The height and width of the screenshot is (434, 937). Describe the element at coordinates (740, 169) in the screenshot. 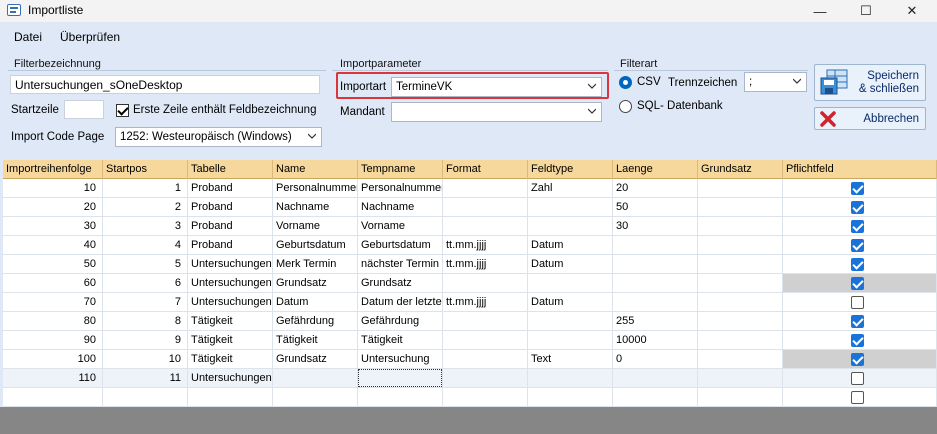

I see `column-header-grundsatz: Grundsatz` at that location.